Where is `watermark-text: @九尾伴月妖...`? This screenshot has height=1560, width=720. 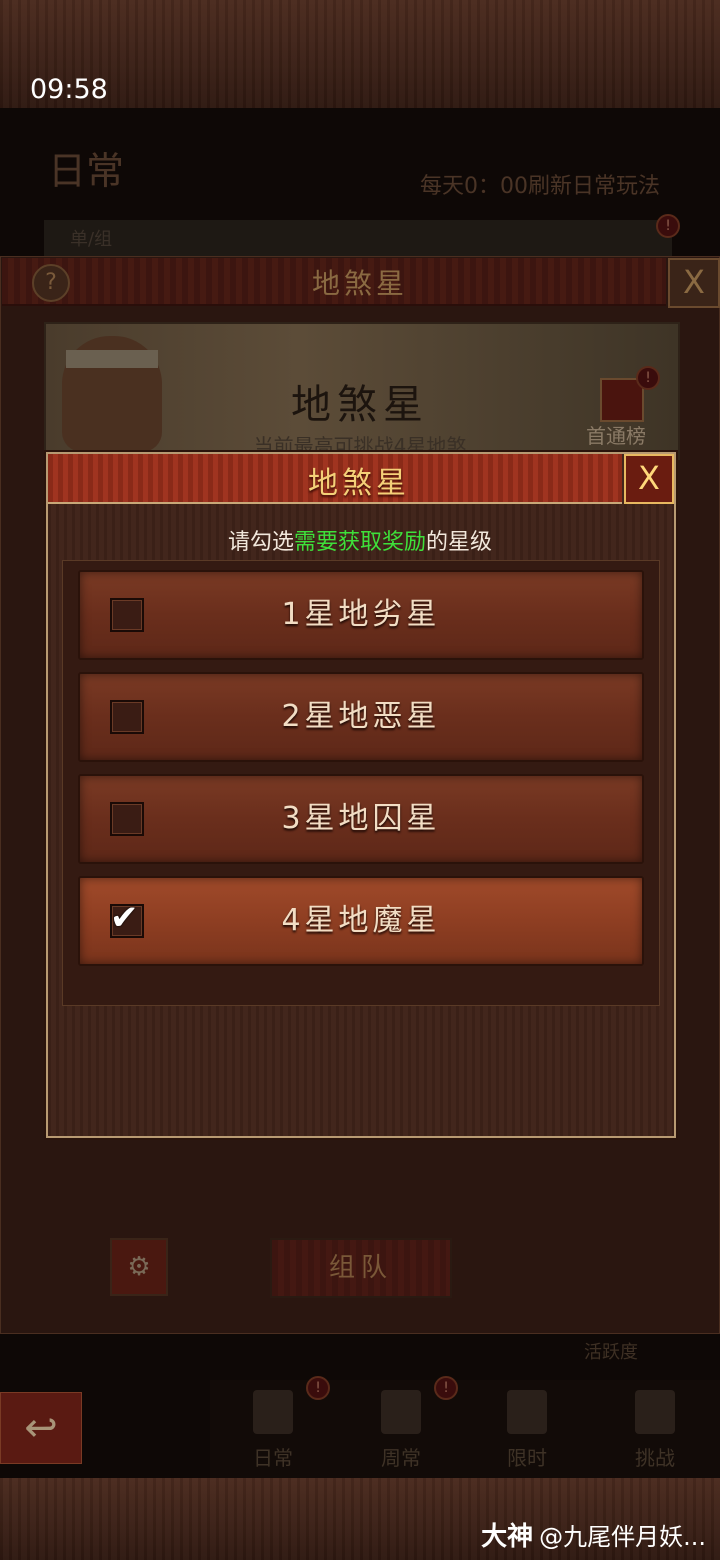
watermark-text: @九尾伴月妖... is located at coordinates (622, 1537).